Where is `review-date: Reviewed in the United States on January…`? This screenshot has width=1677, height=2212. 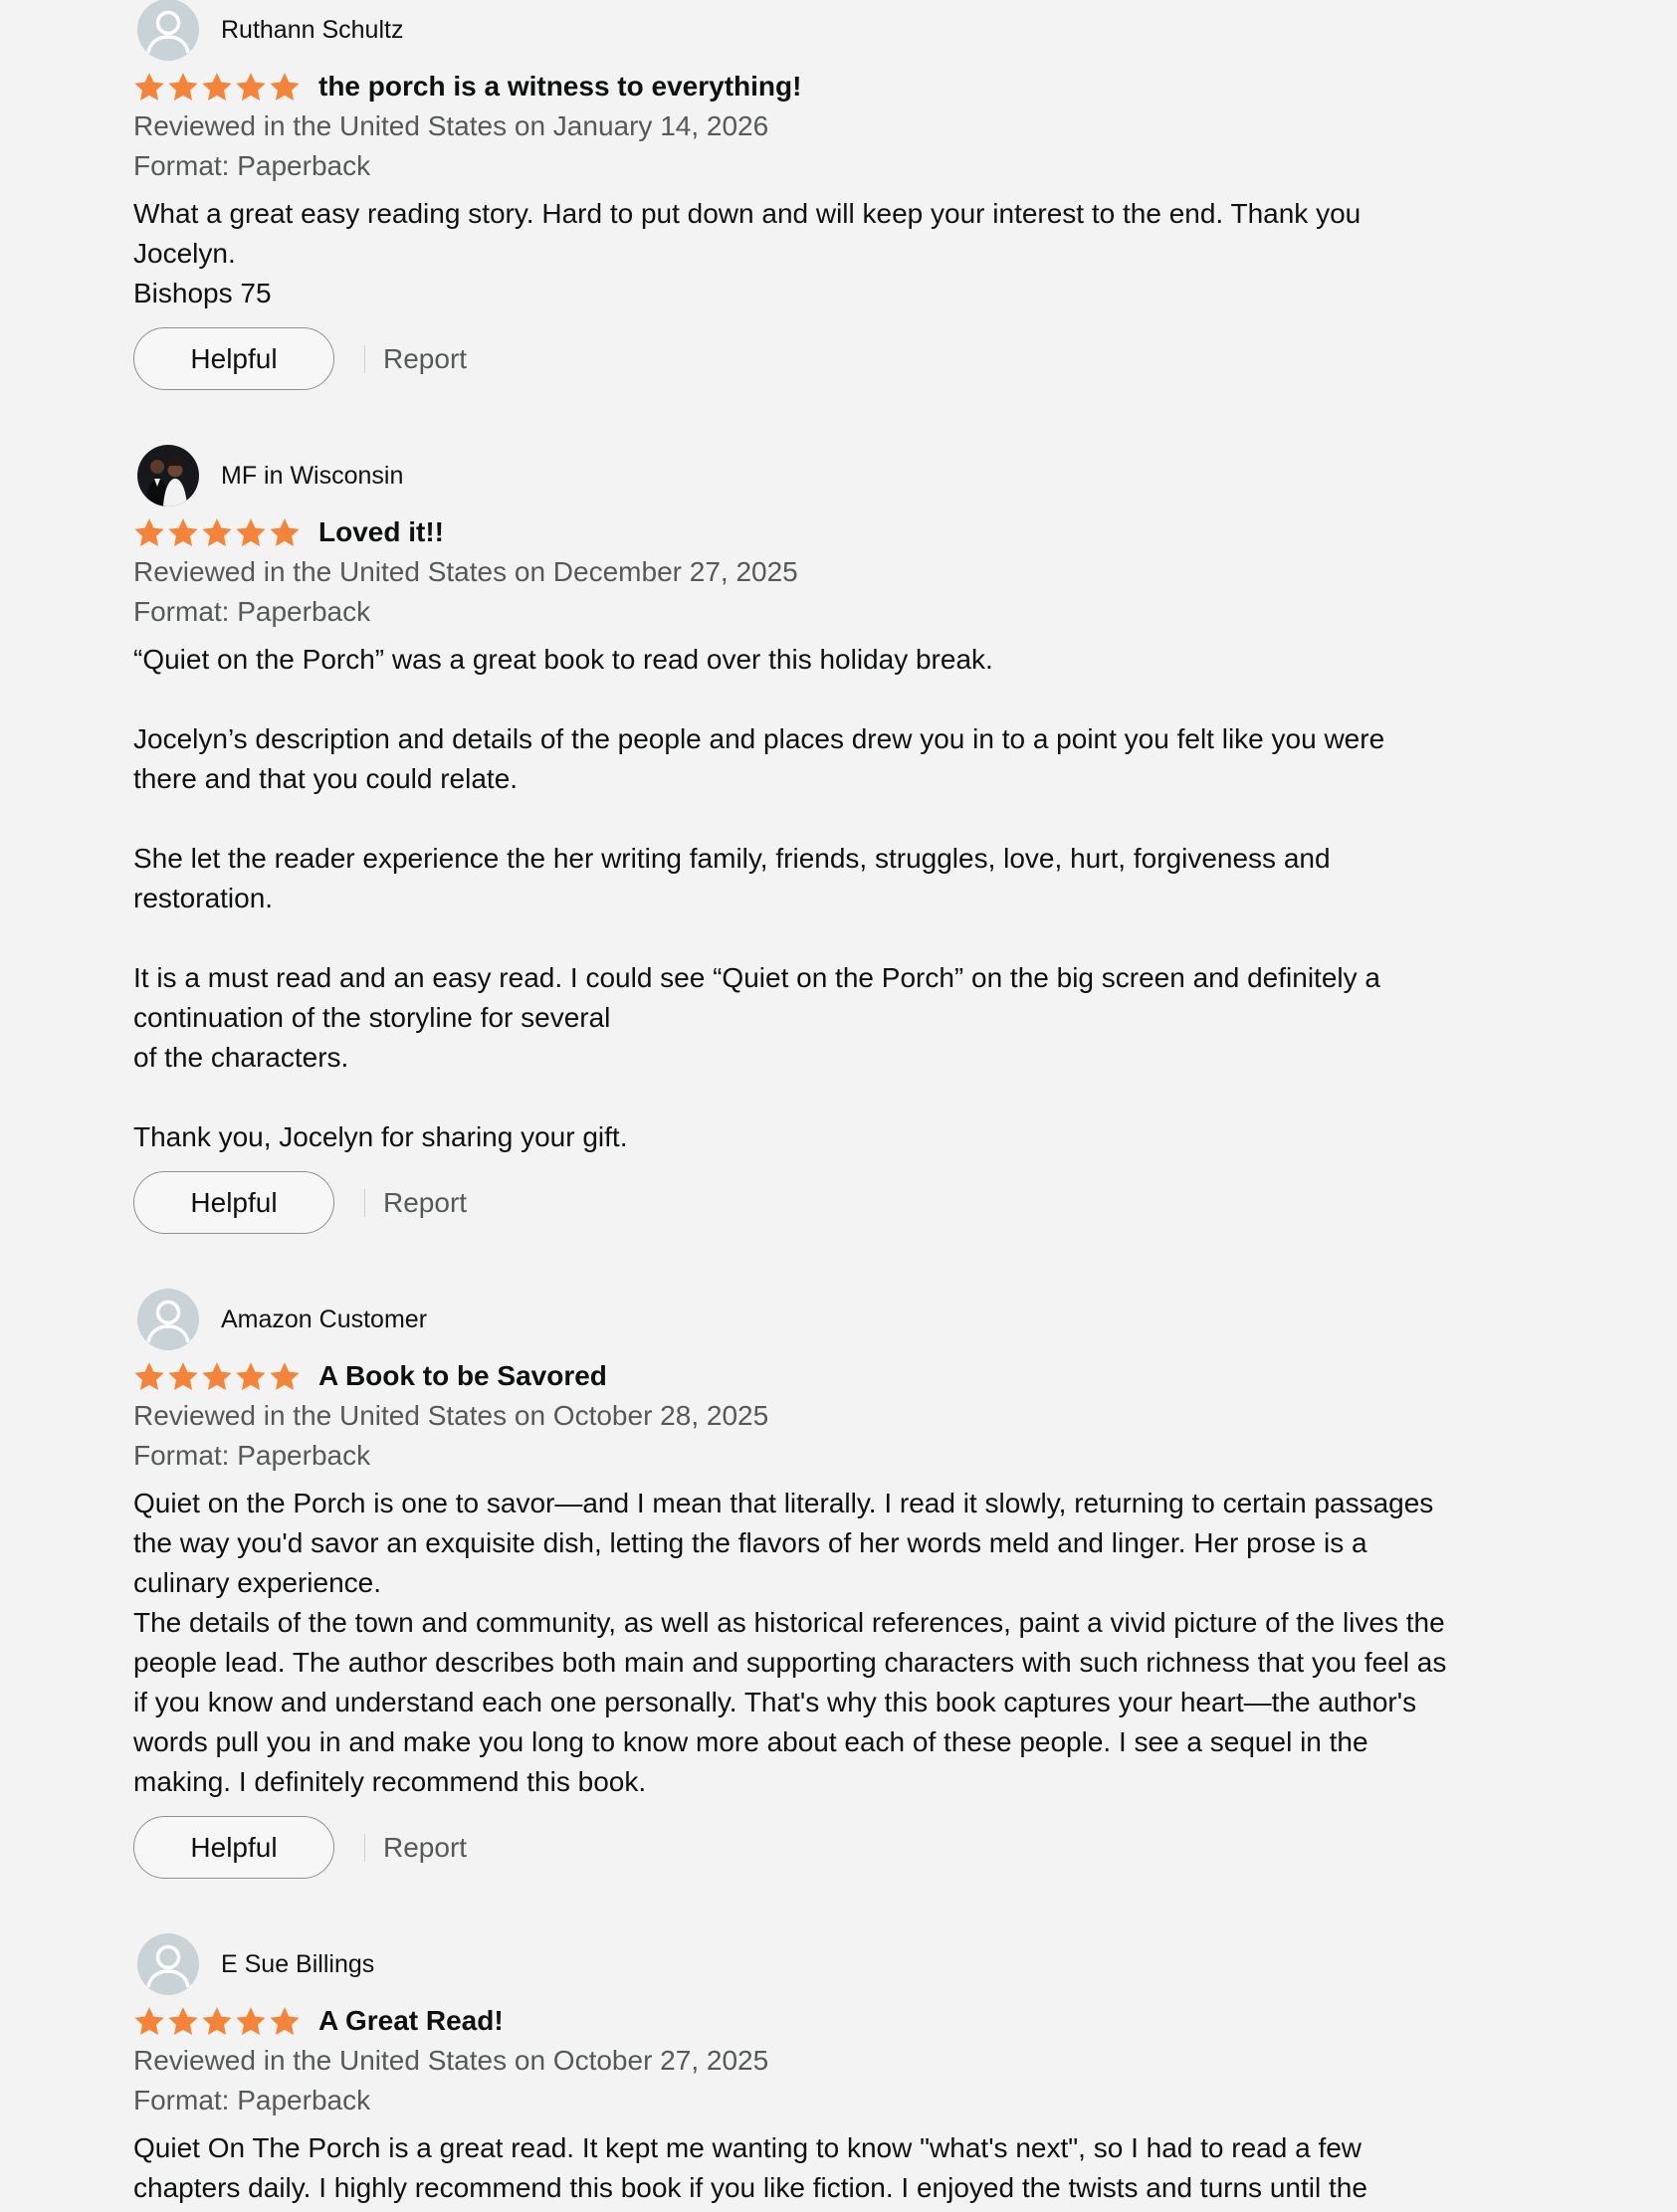
review-date: Reviewed in the United States on January… is located at coordinates (451, 125).